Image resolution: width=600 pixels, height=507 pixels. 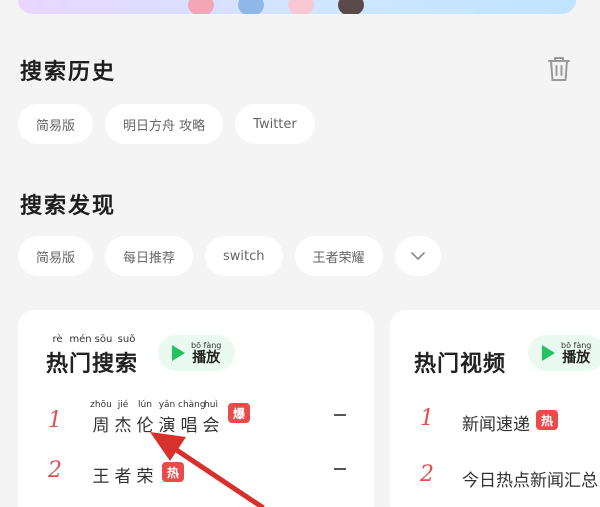 What do you see at coordinates (56, 256) in the screenshot?
I see `discover-chip: 简易版` at bounding box center [56, 256].